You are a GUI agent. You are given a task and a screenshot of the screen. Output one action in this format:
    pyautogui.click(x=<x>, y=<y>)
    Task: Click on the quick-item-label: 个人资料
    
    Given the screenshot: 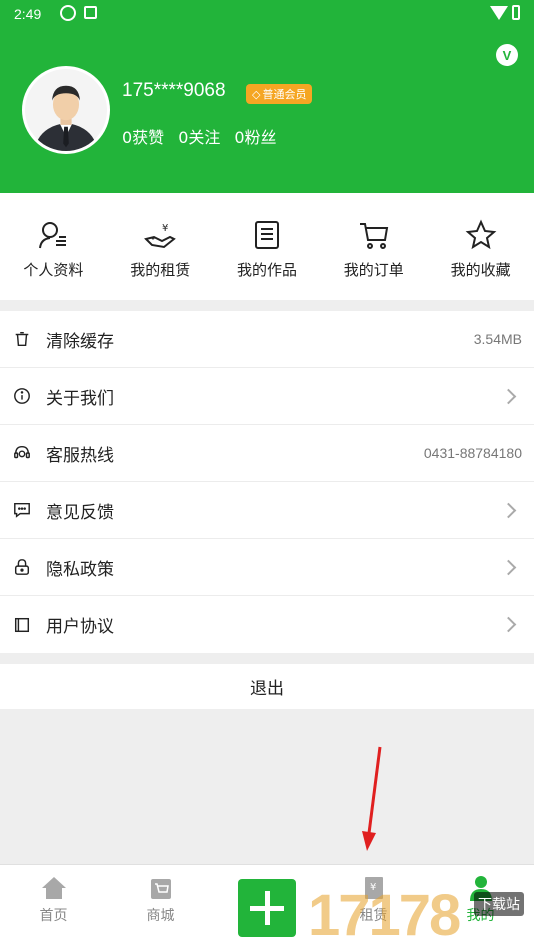 What is the action you would take?
    pyautogui.click(x=53, y=270)
    